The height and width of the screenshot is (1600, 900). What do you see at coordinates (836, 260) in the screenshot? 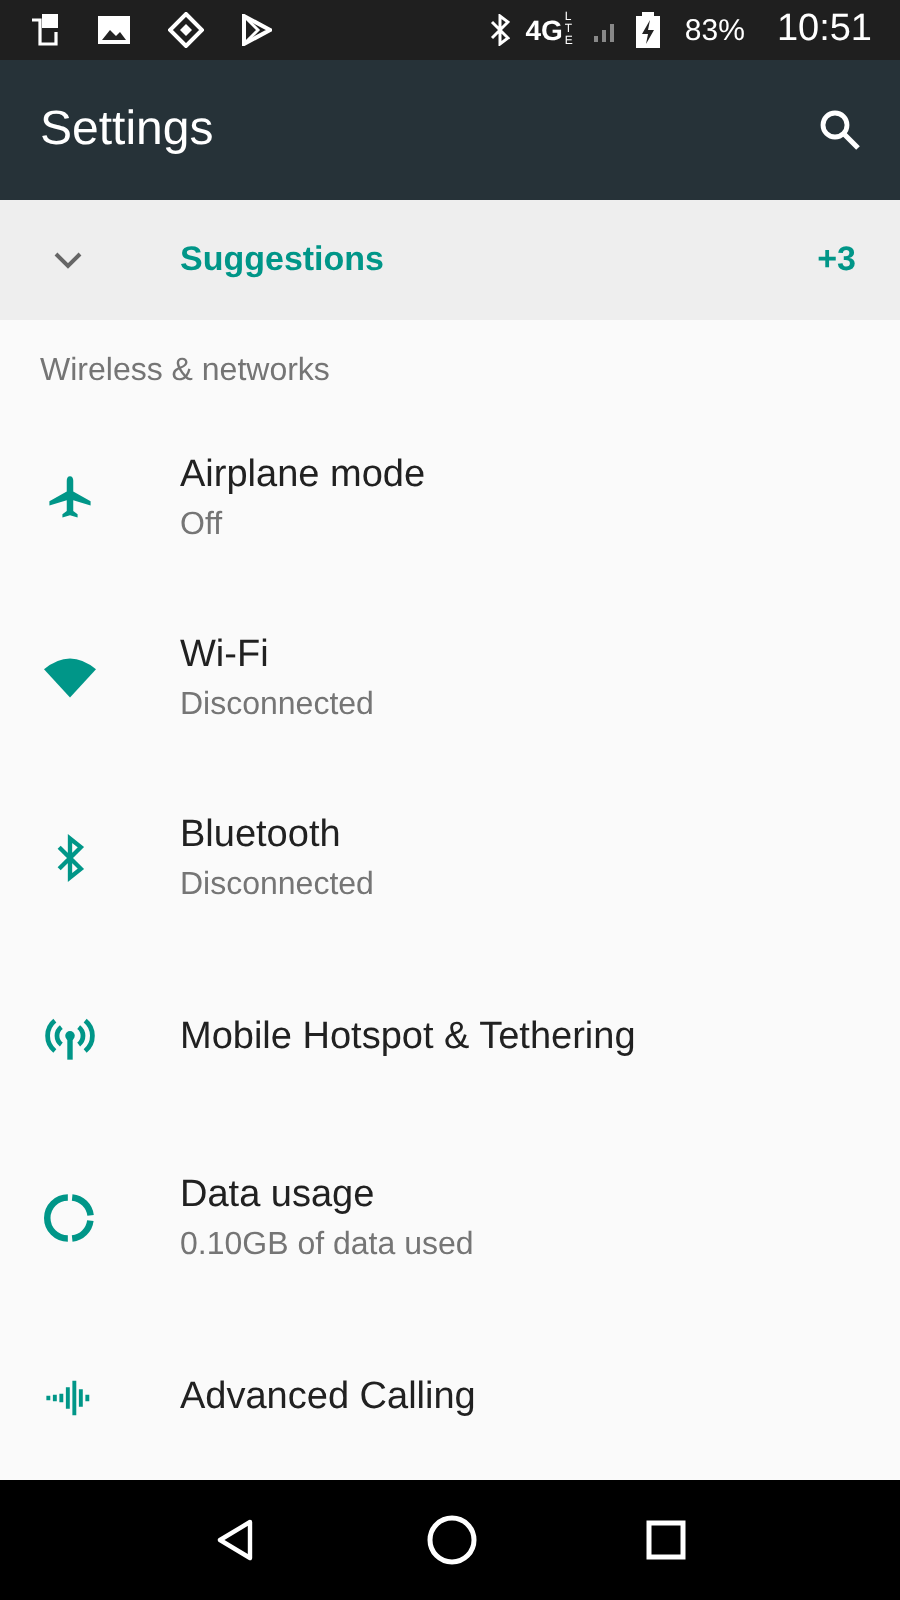
I see `suggestions-count: +3` at bounding box center [836, 260].